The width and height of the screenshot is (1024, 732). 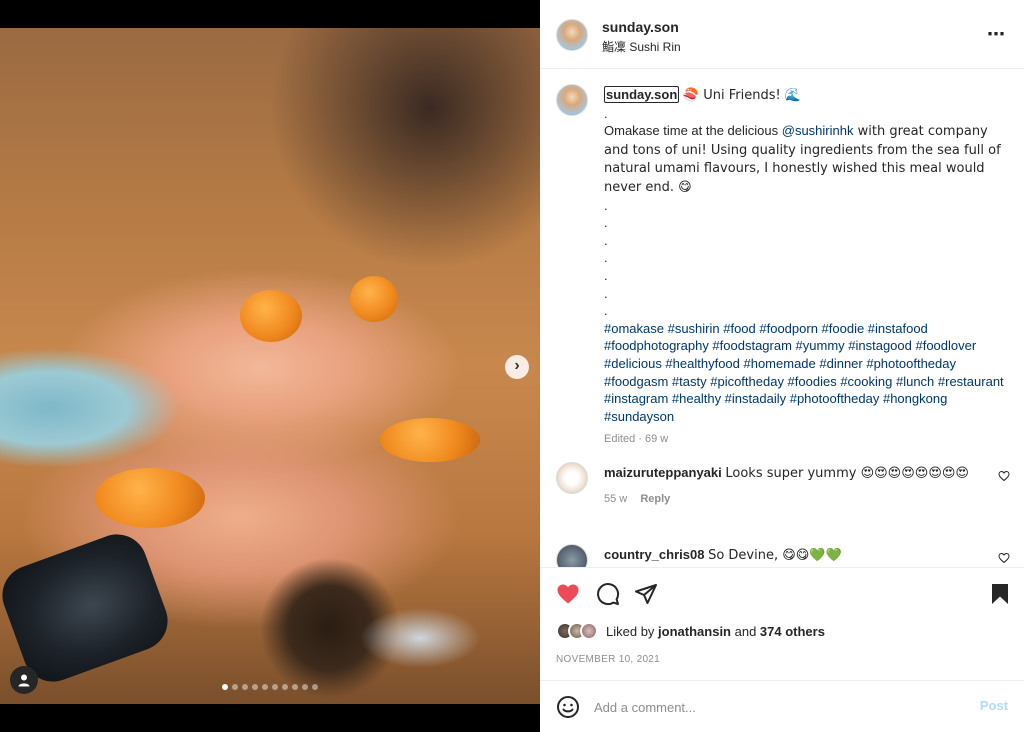 What do you see at coordinates (646, 594) in the screenshot?
I see `share-icon` at bounding box center [646, 594].